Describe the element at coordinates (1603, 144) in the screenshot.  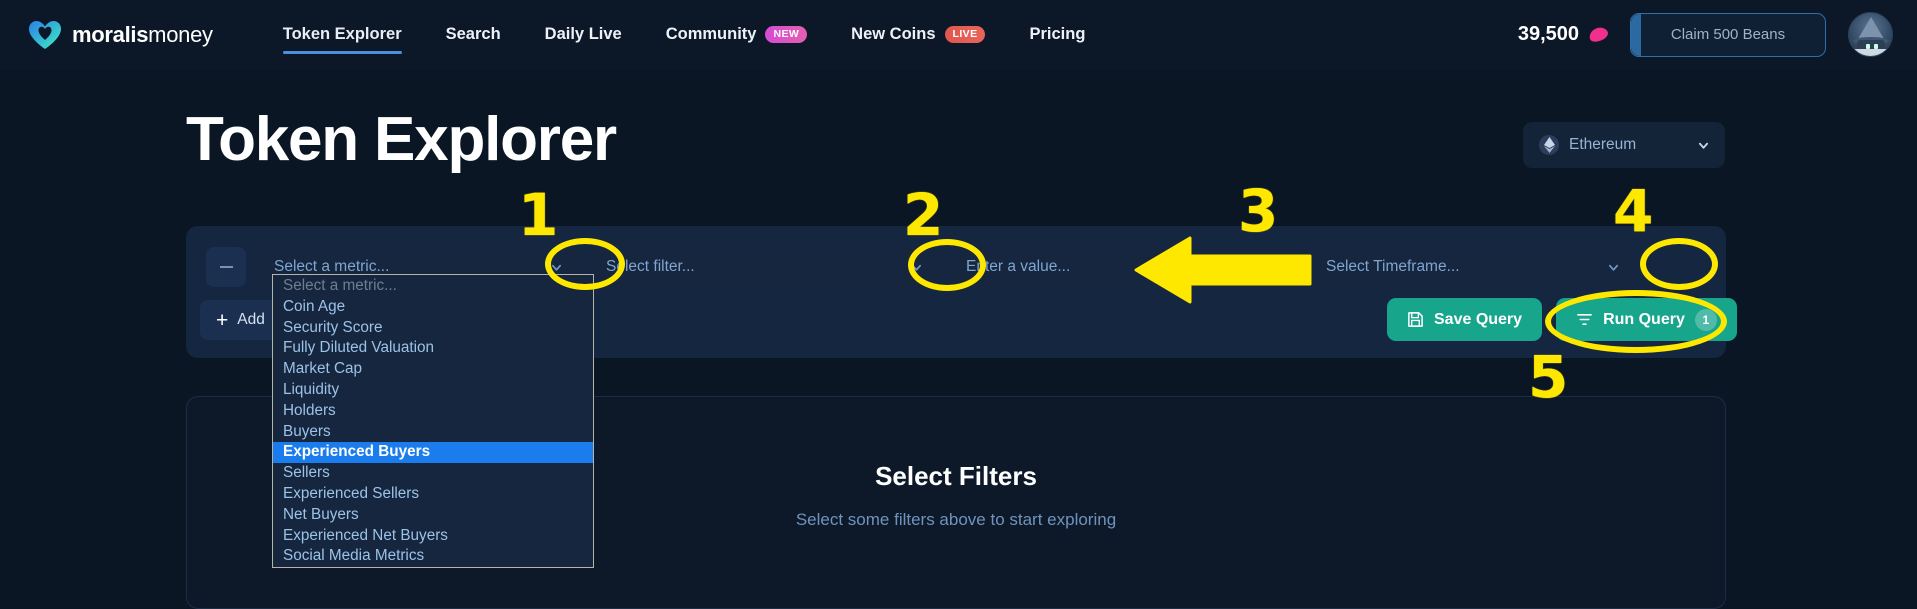
I see `chain-name: Ethereum` at that location.